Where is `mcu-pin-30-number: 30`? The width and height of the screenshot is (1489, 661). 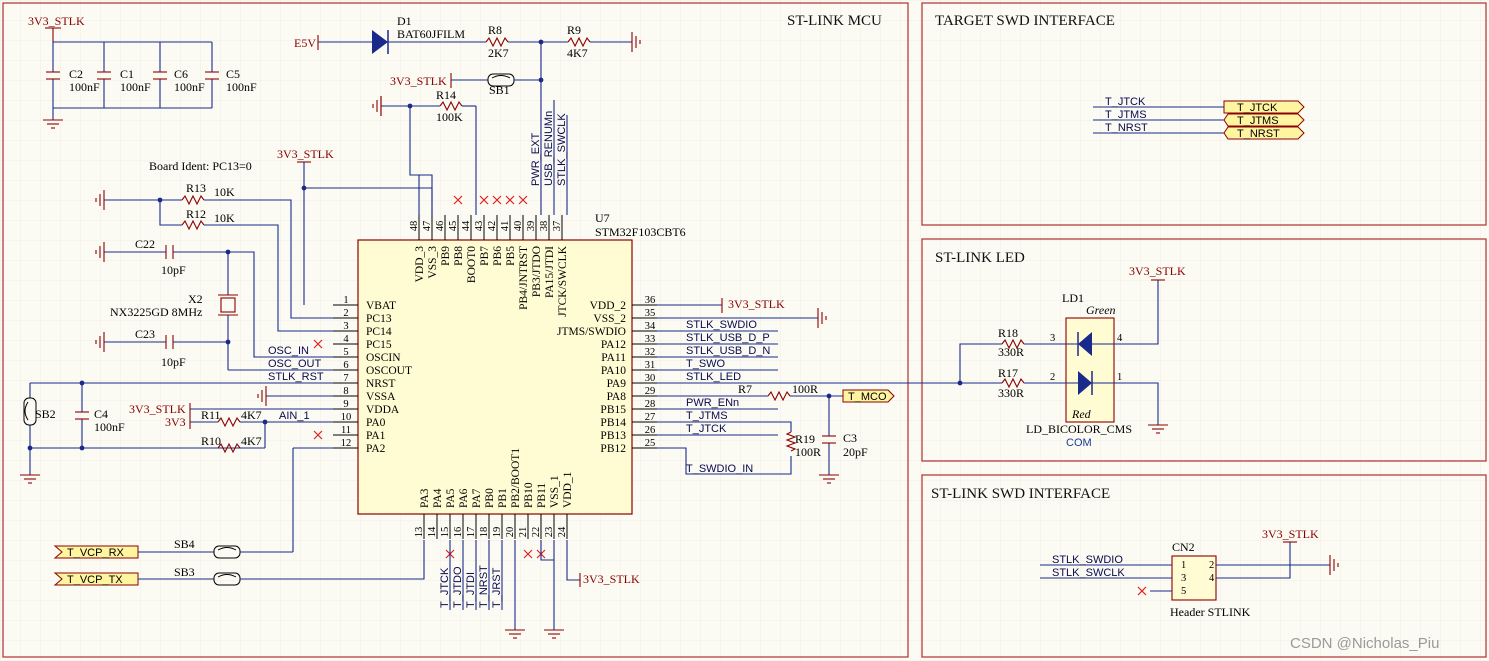
mcu-pin-30-number: 30 is located at coordinates (650, 378).